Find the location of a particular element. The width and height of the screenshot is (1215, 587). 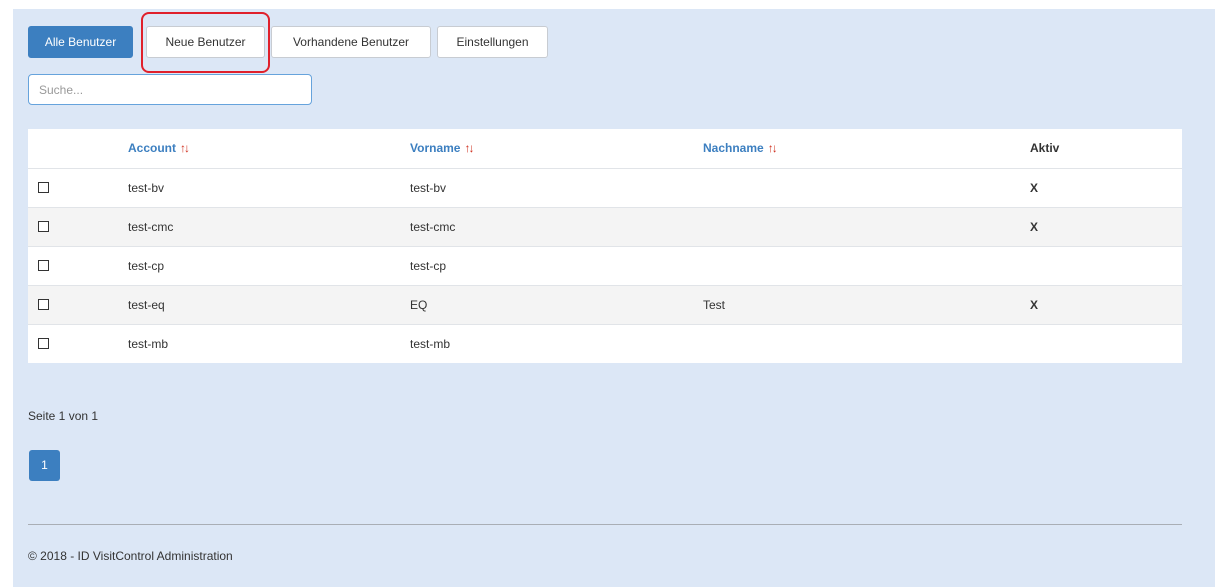

table-row: test-bv test-bv X is located at coordinates (605, 187).